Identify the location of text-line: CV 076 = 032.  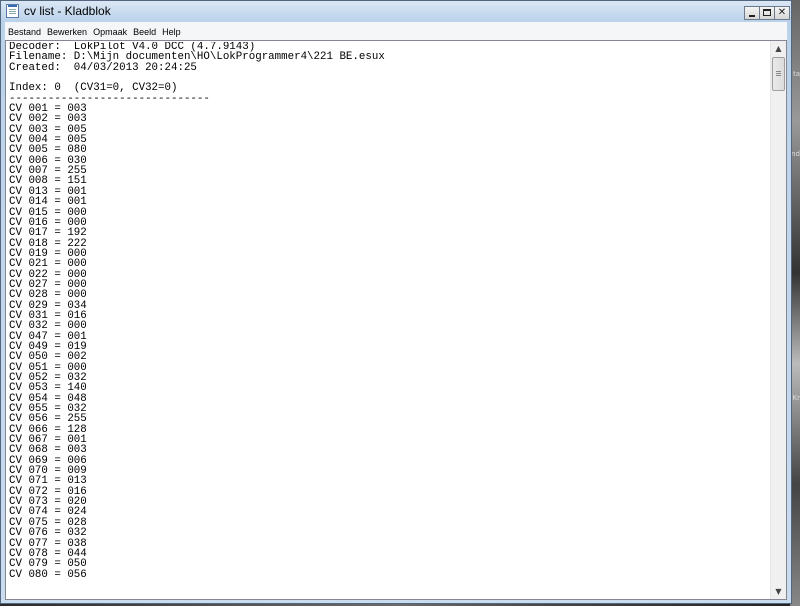
(48, 533).